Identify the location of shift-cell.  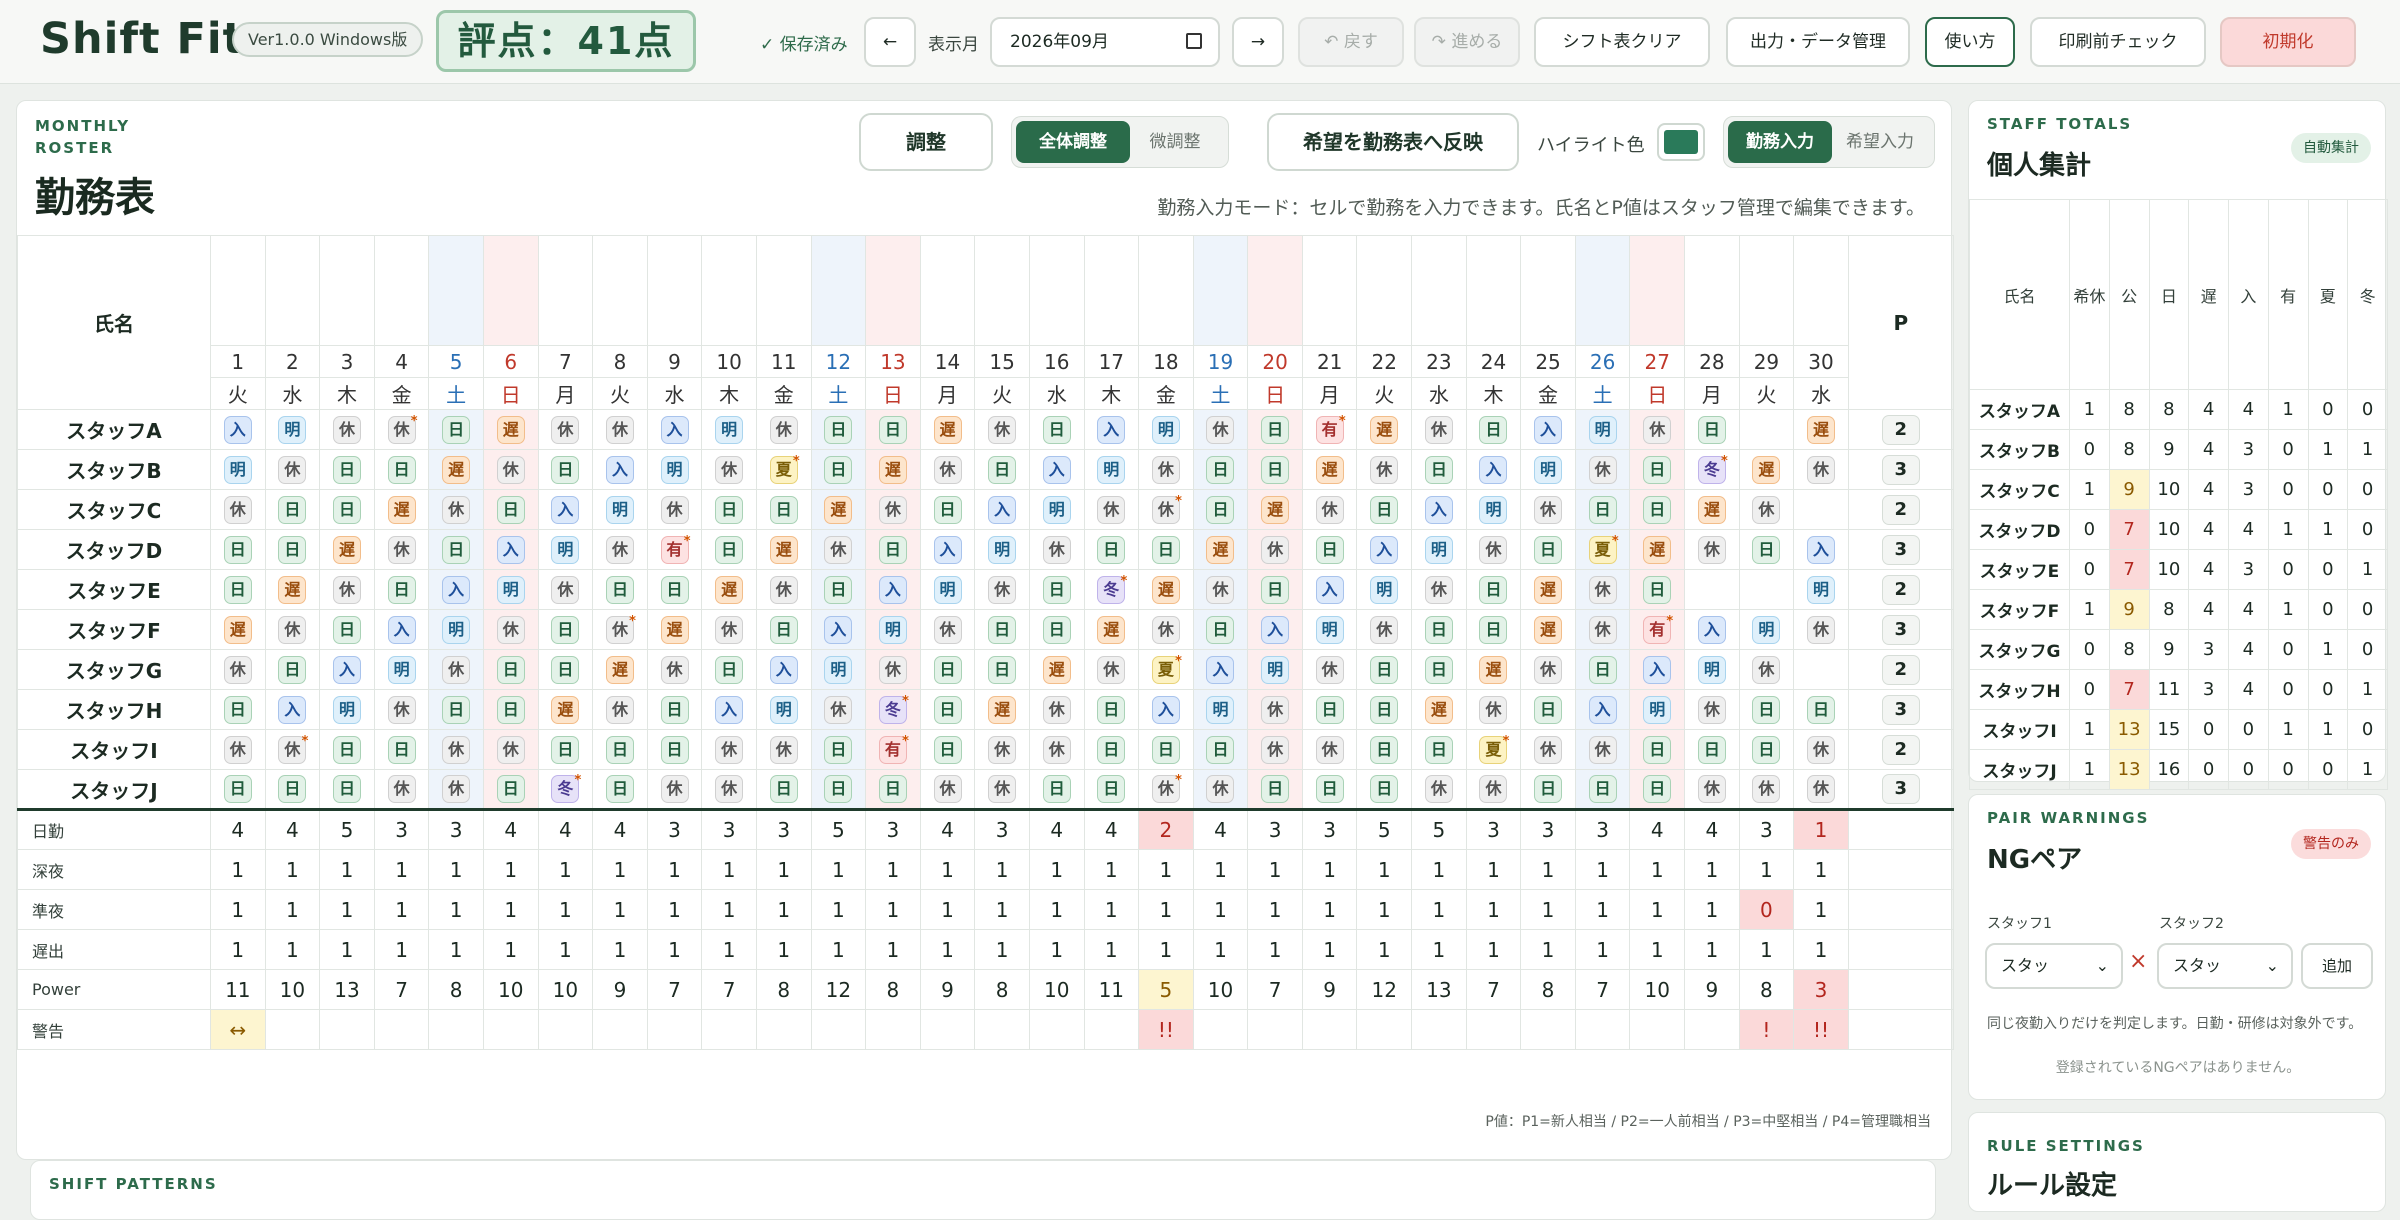
(1766, 429).